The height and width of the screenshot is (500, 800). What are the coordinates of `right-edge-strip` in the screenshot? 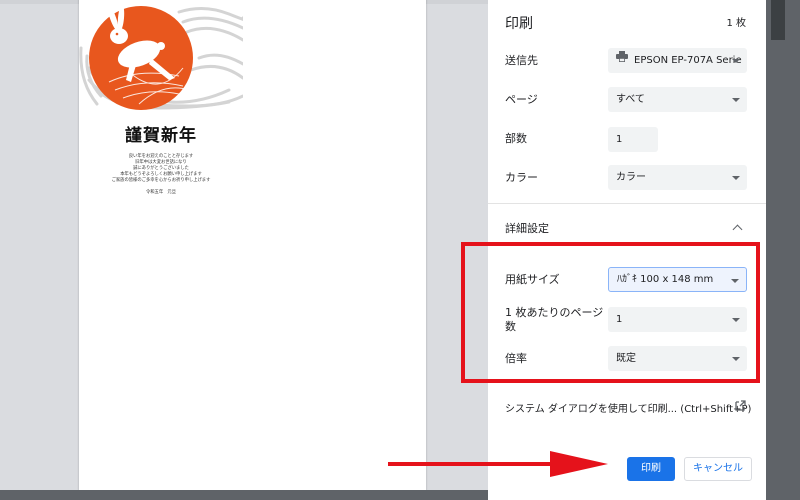 It's located at (783, 250).